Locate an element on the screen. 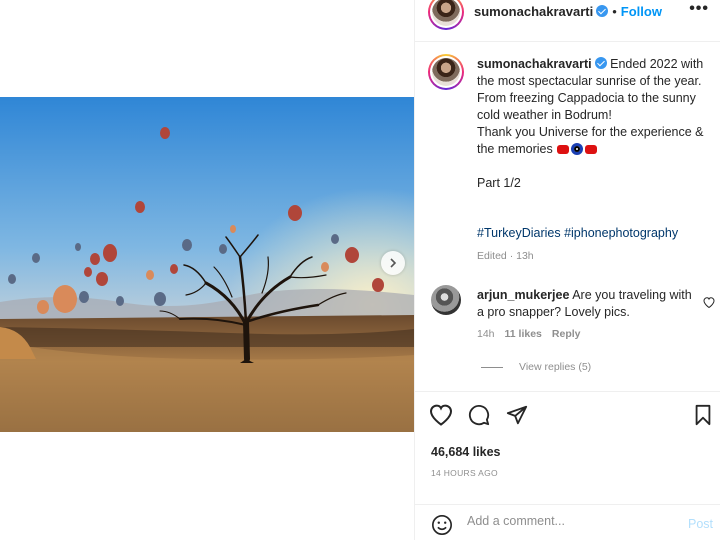 The height and width of the screenshot is (540, 720). caption-author-avatar is located at coordinates (446, 72).